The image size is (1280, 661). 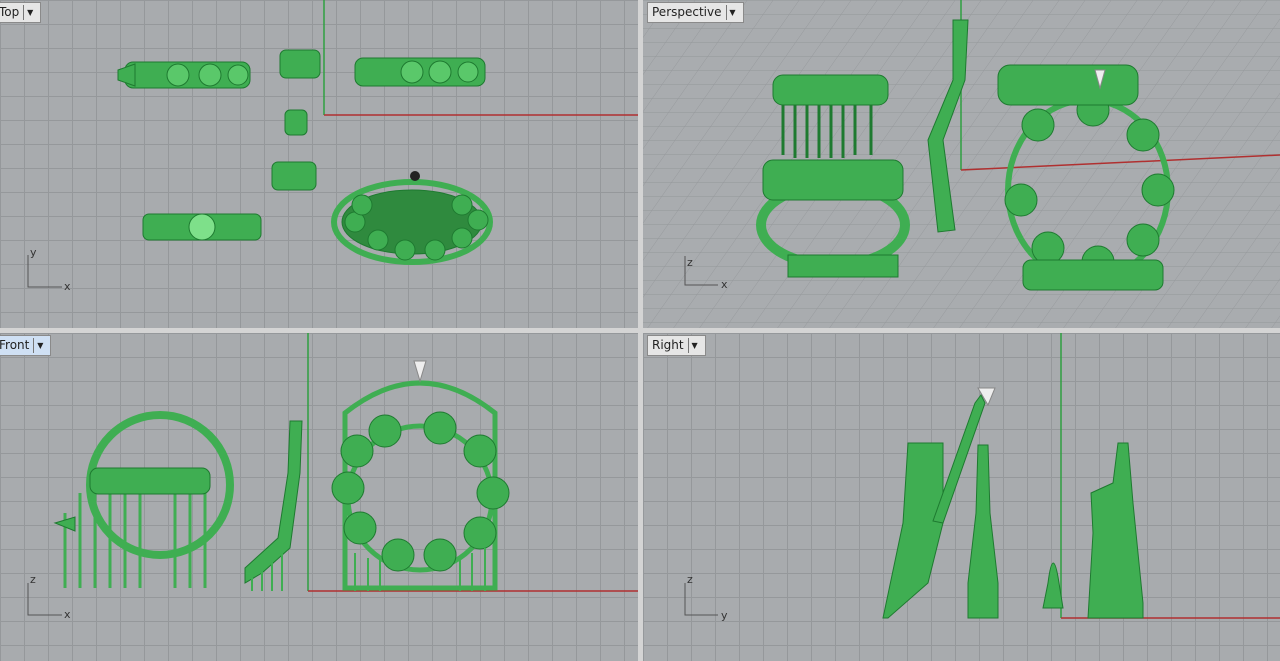 I want to click on viewport-tab-front: Front ▼, so click(x=26, y=345).